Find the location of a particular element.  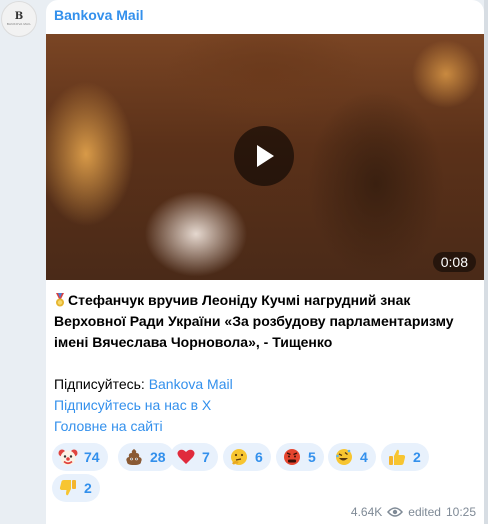

reaction-heart: 7 is located at coordinates (194, 457).